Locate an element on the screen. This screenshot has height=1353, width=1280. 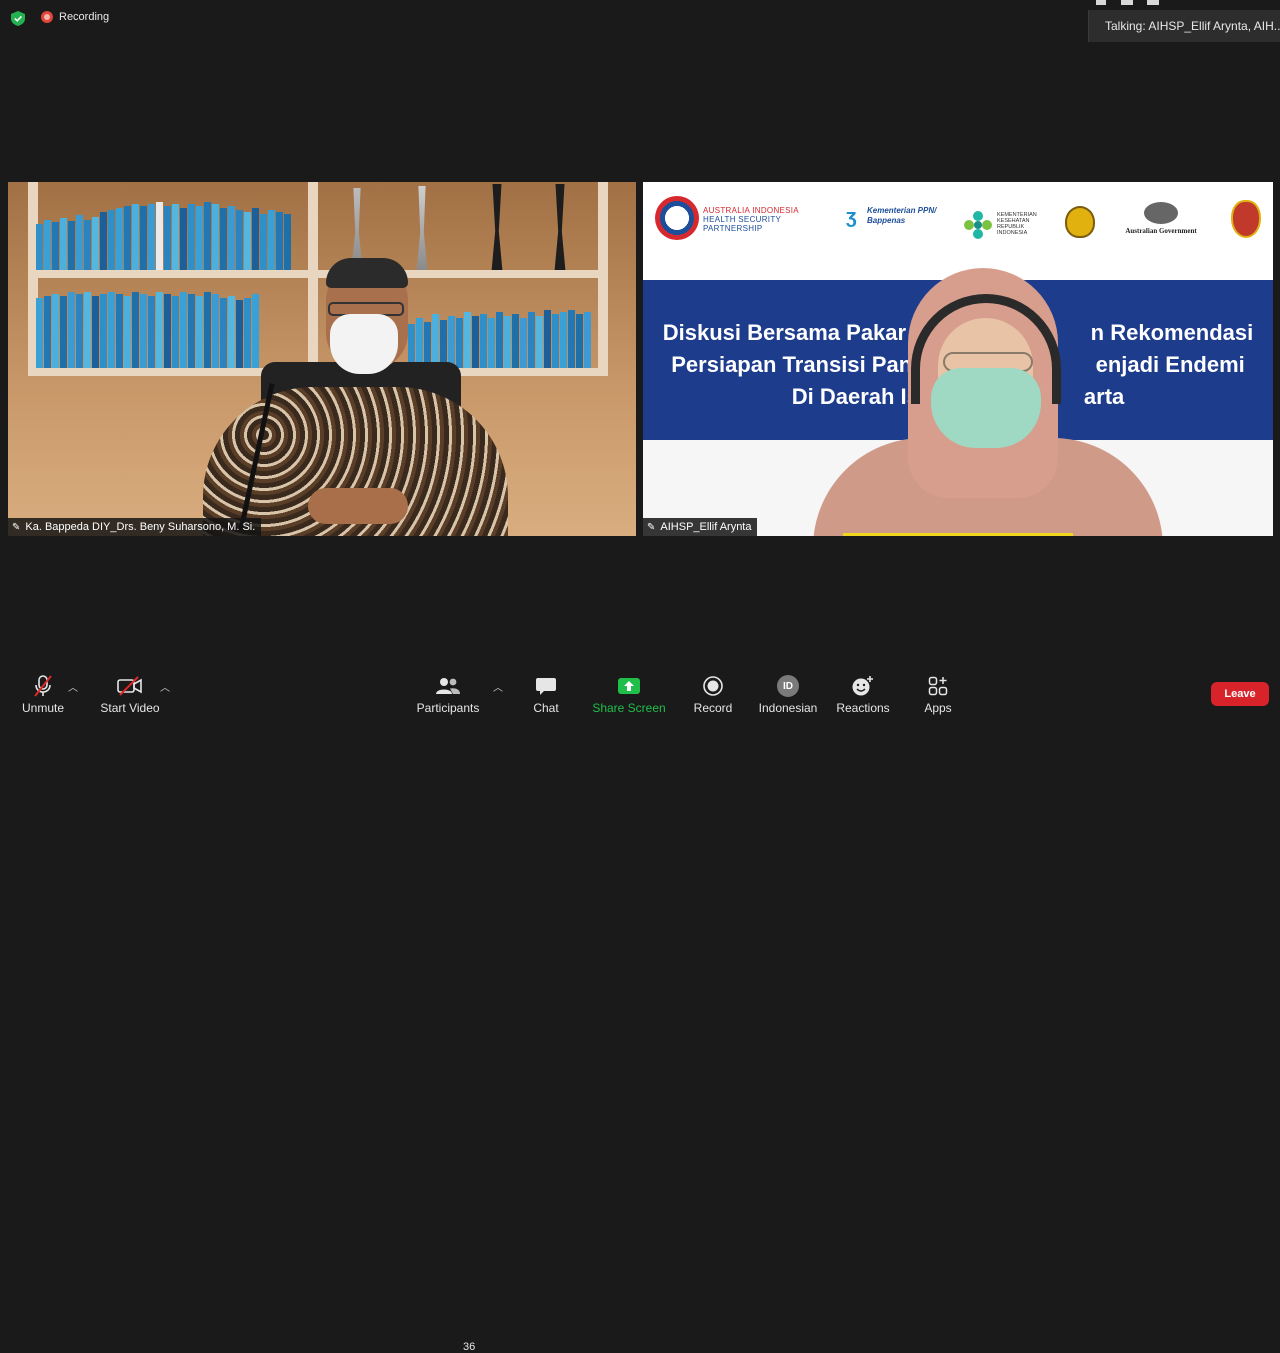
person-face-mask is located at coordinates (986, 408).